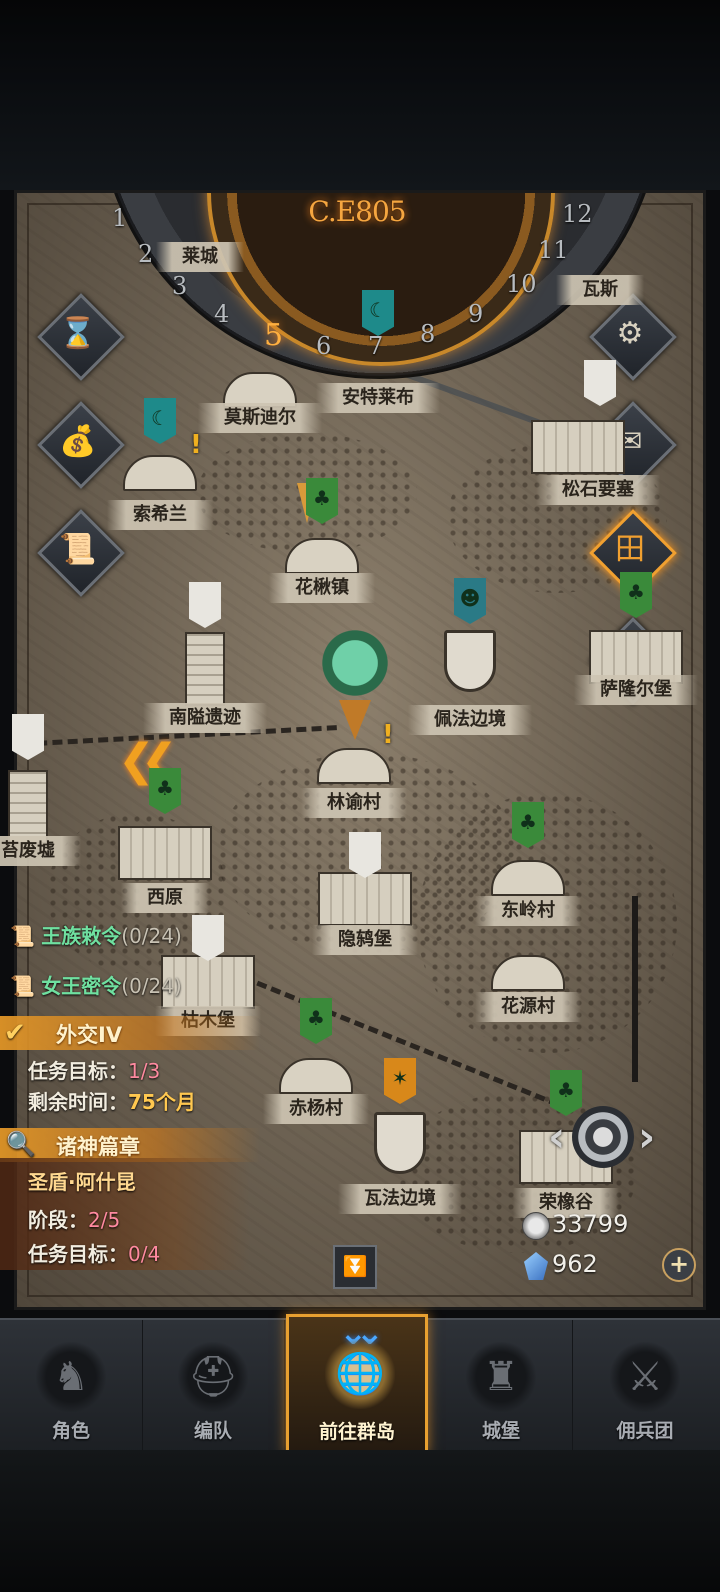 The image size is (720, 1592). I want to click on stage-value: 2/5, so click(104, 1220).